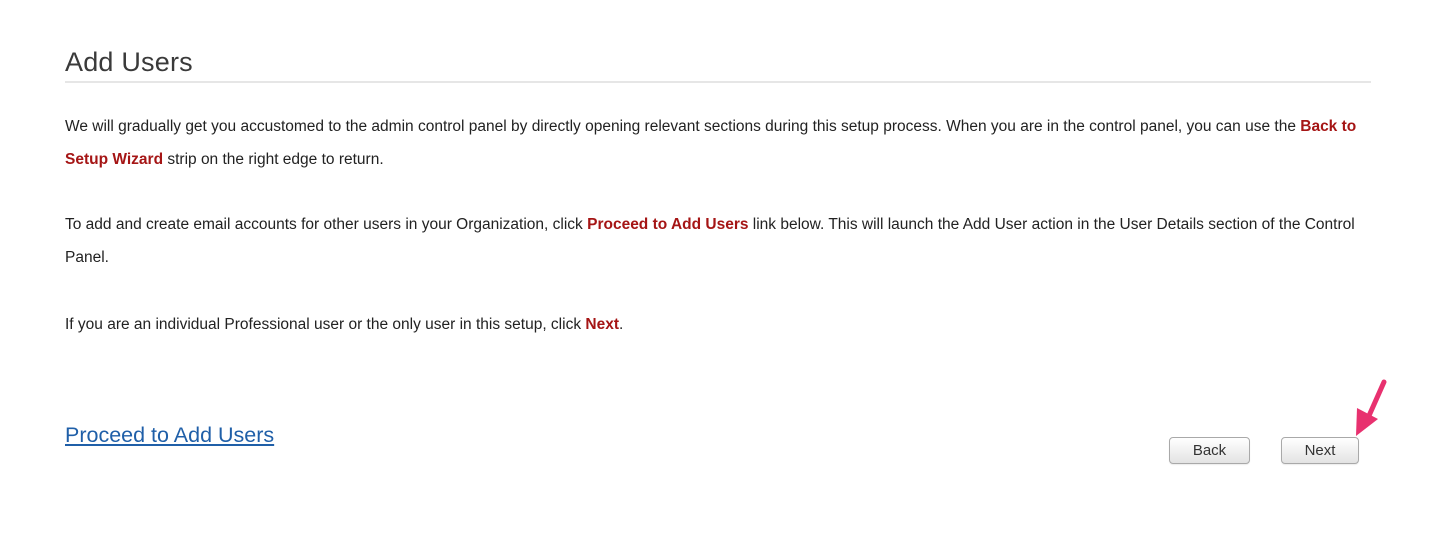  Describe the element at coordinates (1320, 450) in the screenshot. I see `next-button: Next` at that location.